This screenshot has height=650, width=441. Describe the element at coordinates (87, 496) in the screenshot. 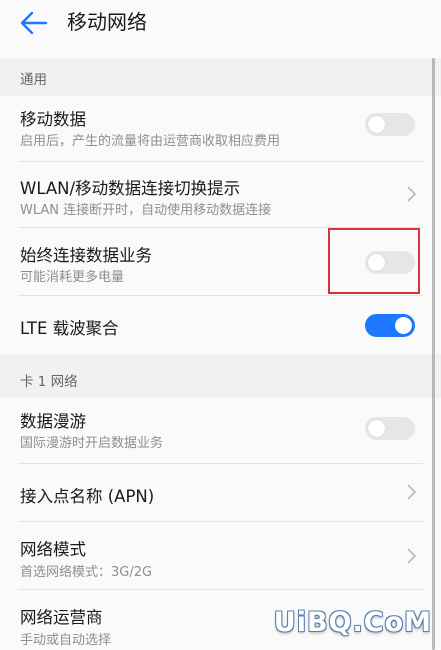

I see `row-title: 接入点名称 (APN)` at that location.